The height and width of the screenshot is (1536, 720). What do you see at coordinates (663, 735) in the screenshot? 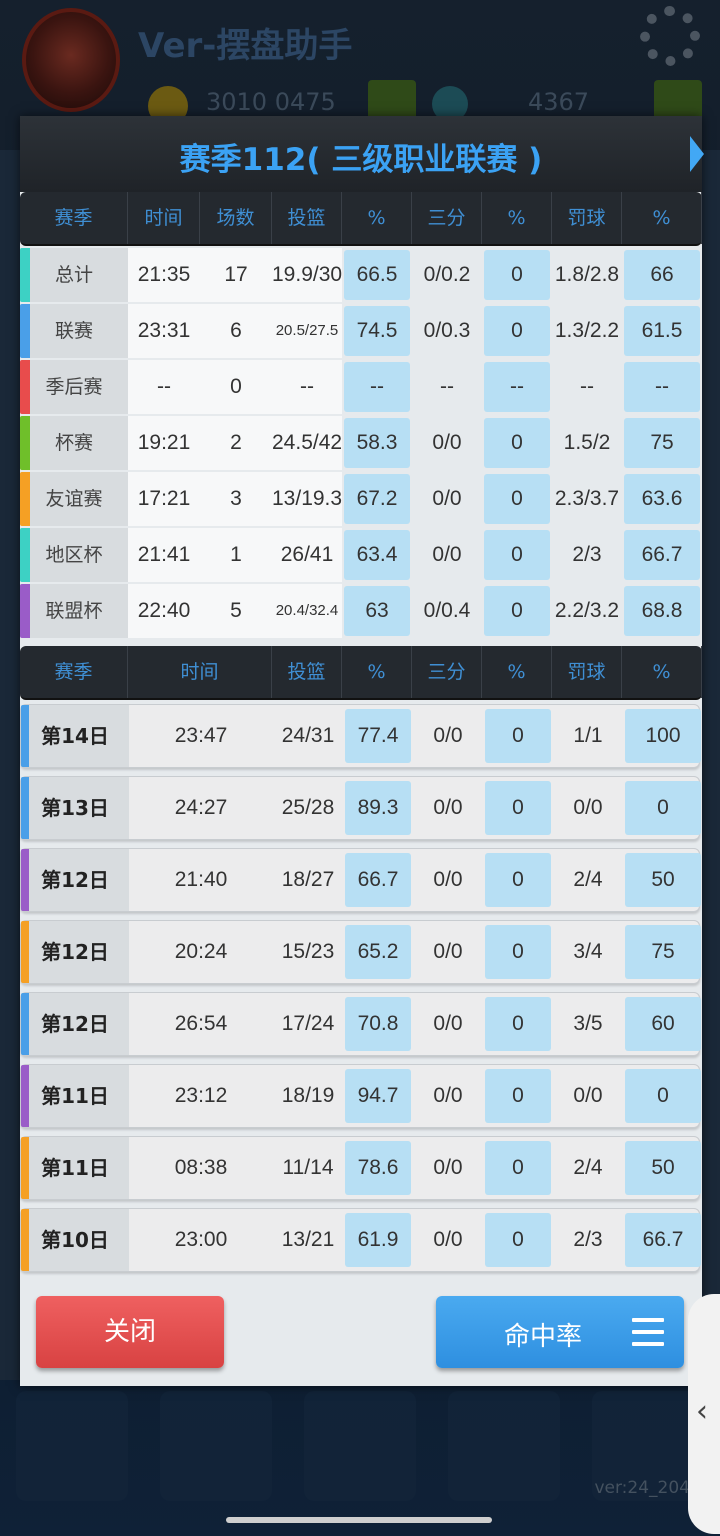
I see `game-cell-ft-pct: 100` at bounding box center [663, 735].